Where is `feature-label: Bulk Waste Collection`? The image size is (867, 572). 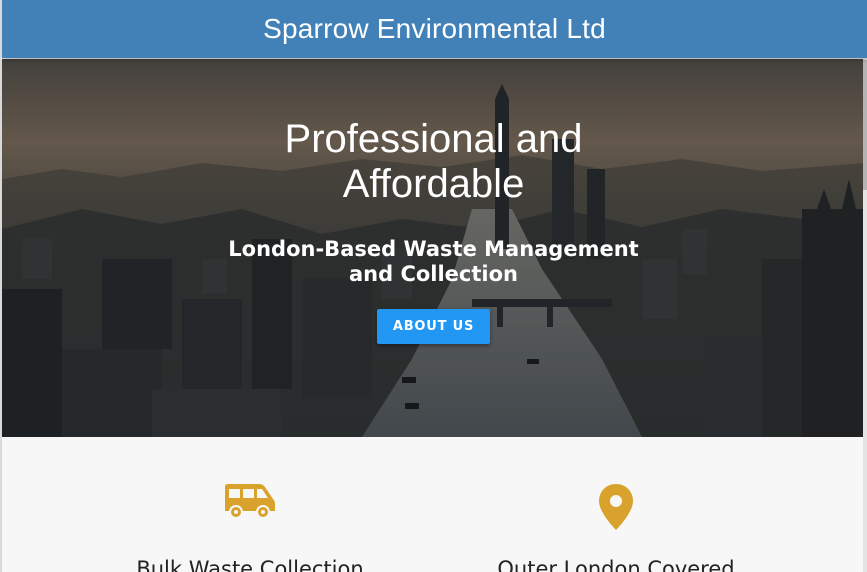 feature-label: Bulk Waste Collection is located at coordinates (250, 564).